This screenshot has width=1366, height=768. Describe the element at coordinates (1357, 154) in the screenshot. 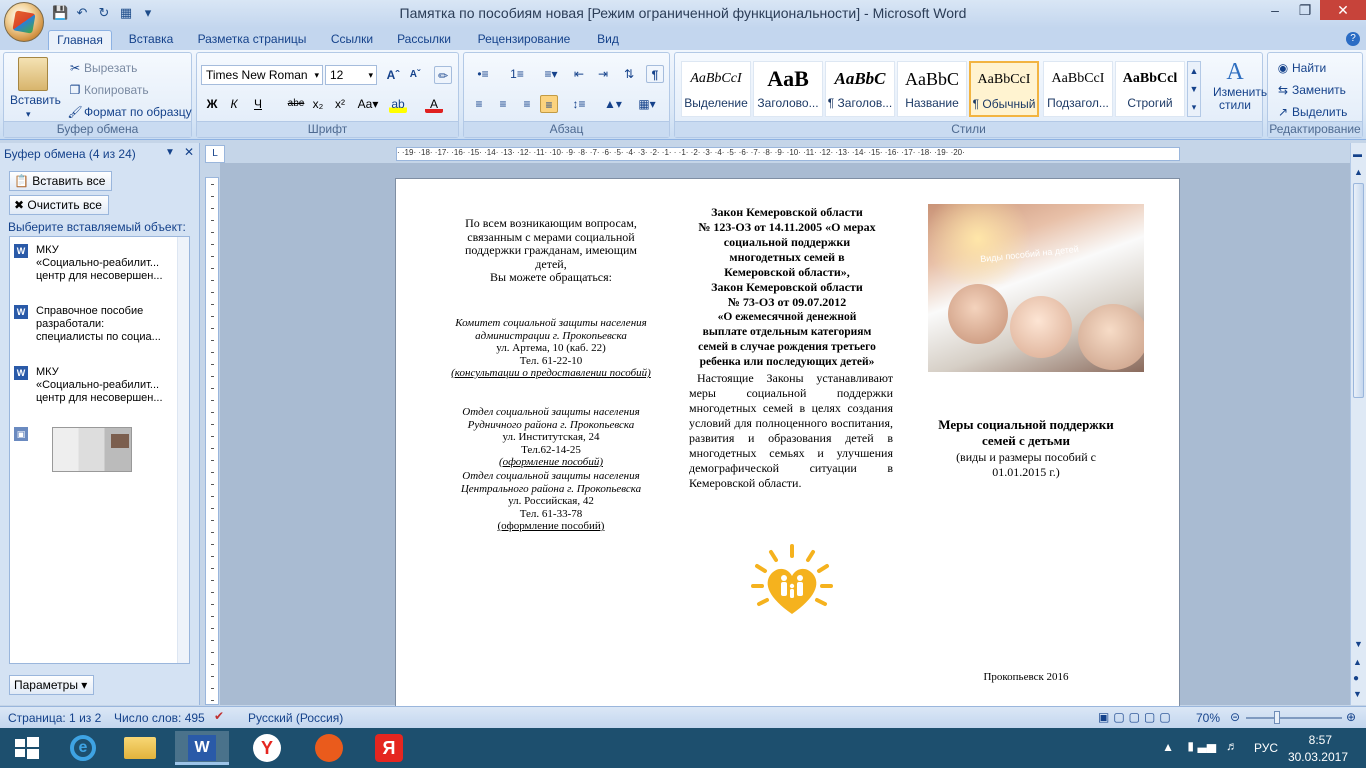

I see `split-icon: ▬` at that location.